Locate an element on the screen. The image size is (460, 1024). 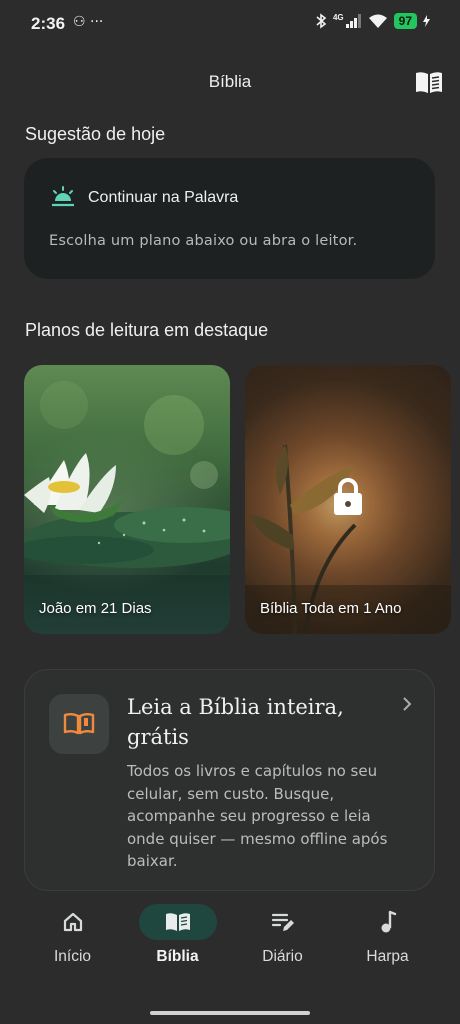
plan-card-joao: João em 21 Dias is located at coordinates (127, 499).